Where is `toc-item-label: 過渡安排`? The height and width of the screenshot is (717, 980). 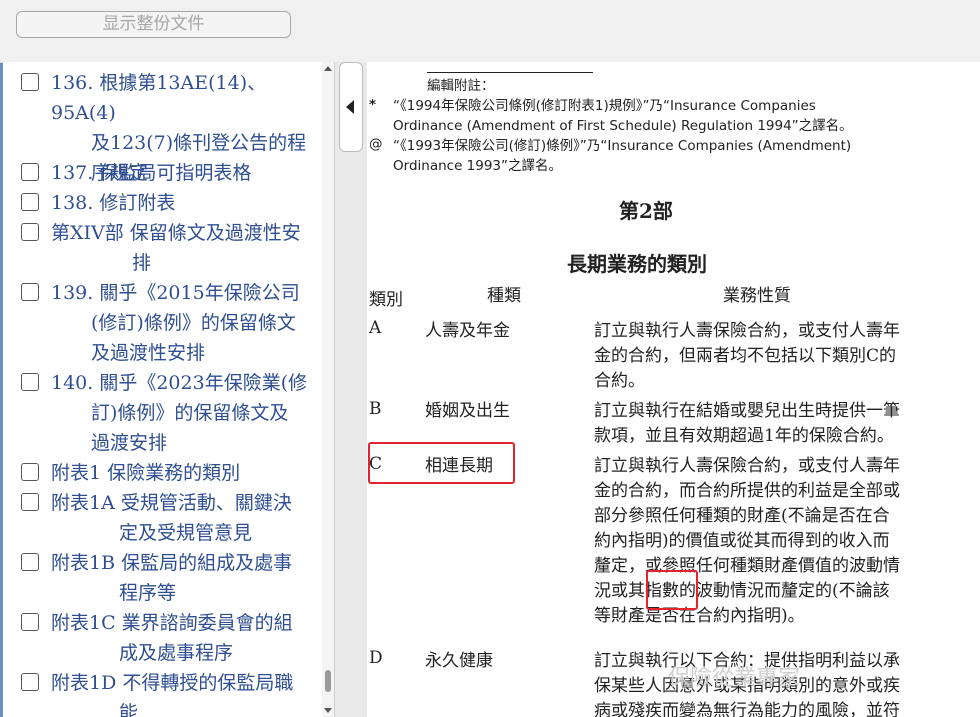 toc-item-label: 過渡安排 is located at coordinates (186, 443).